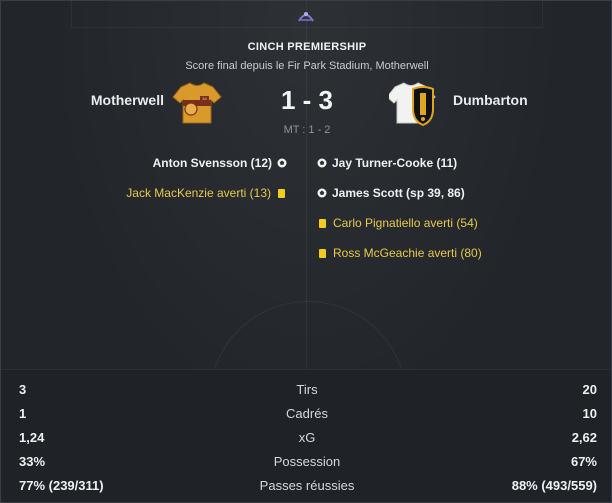  I want to click on stat-away-value: 88% (493/559), so click(554, 485).